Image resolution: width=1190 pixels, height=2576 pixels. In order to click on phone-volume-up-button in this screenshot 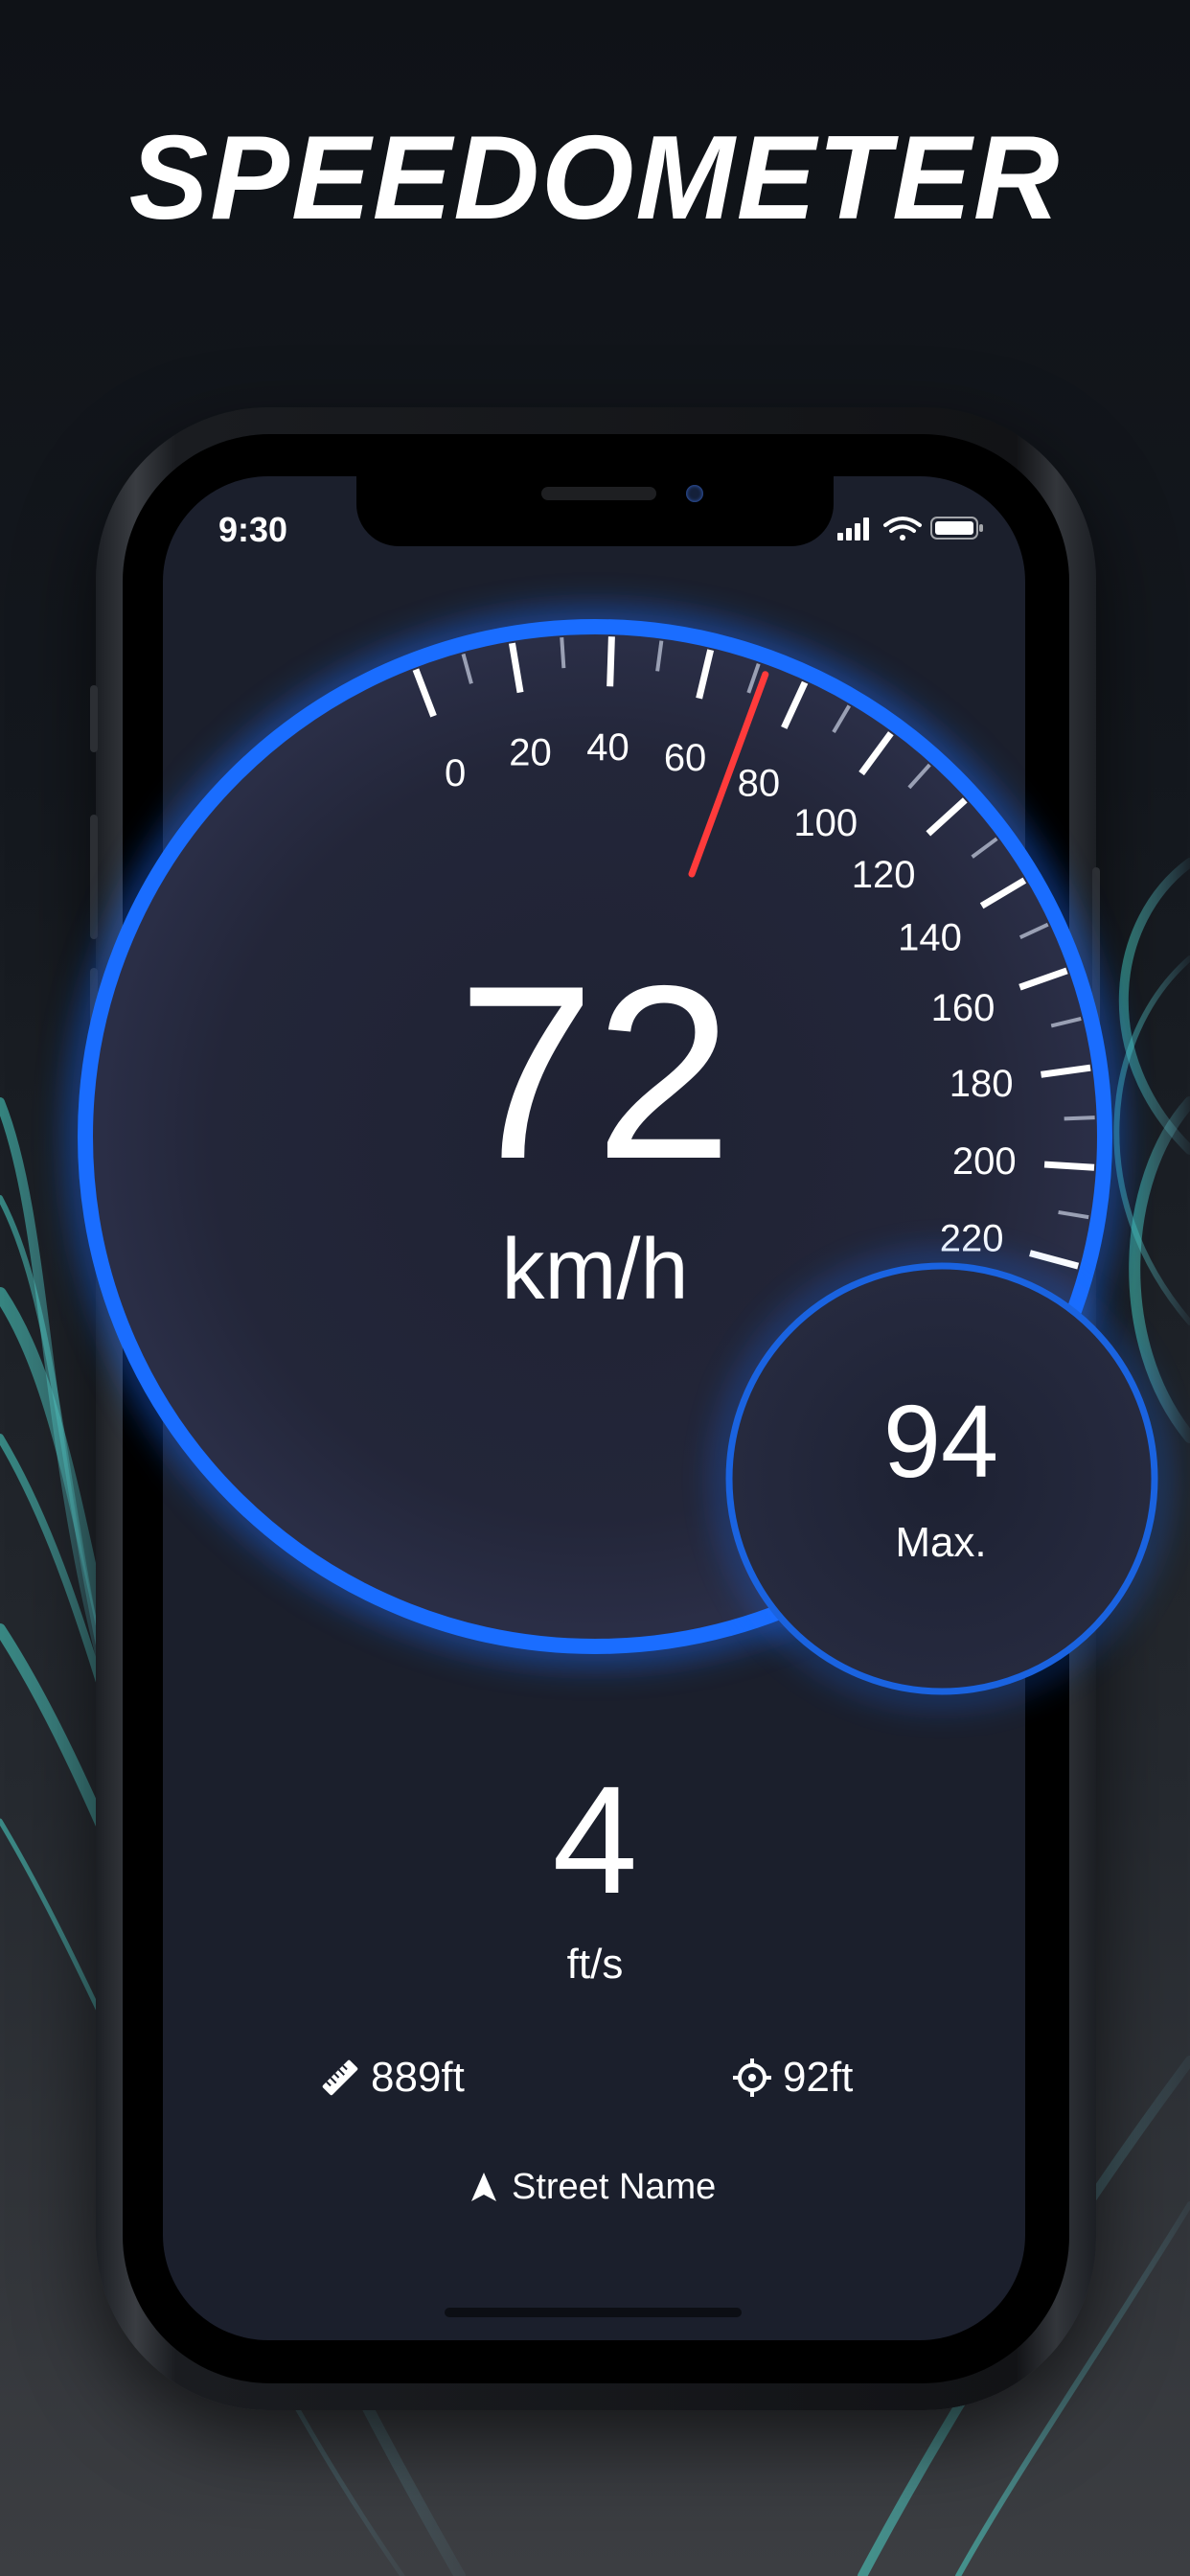, I will do `click(94, 877)`.